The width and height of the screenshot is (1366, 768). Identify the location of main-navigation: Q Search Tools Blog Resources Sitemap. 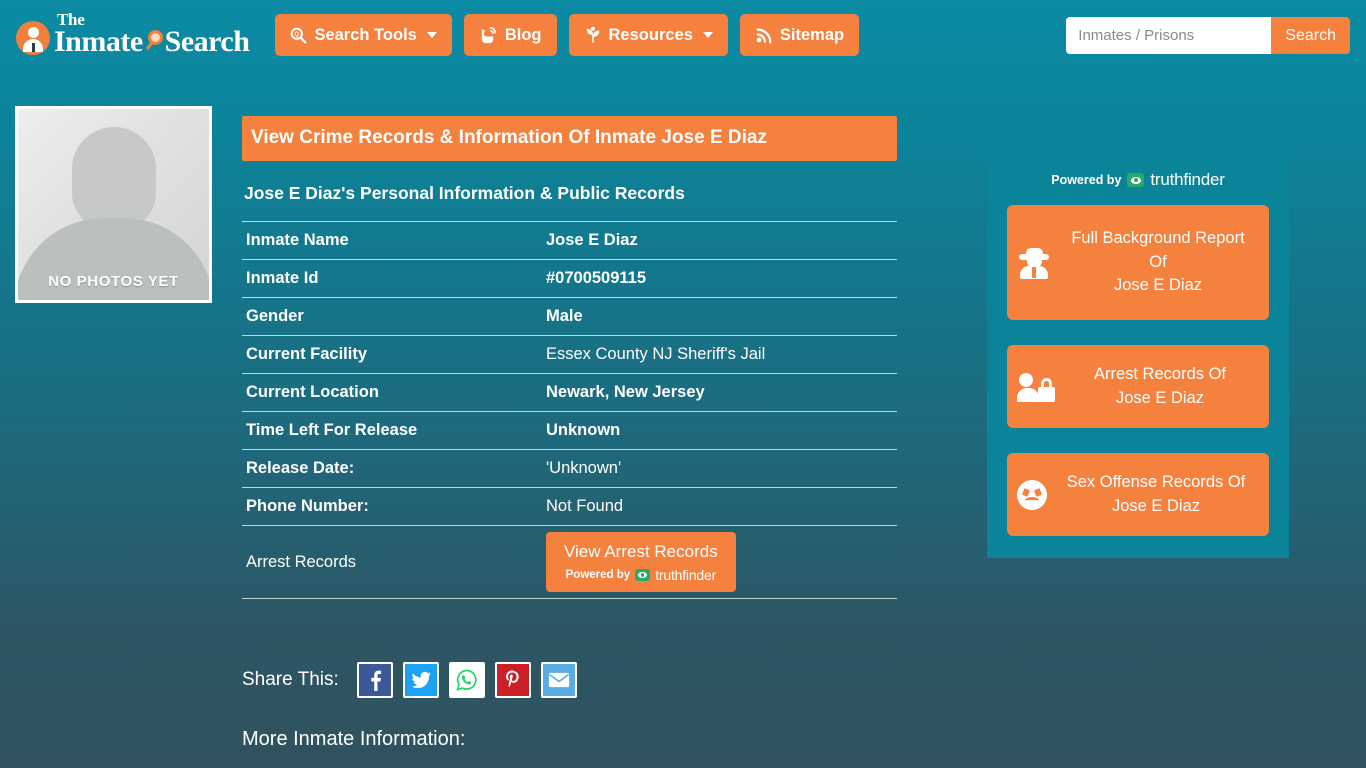
(567, 35).